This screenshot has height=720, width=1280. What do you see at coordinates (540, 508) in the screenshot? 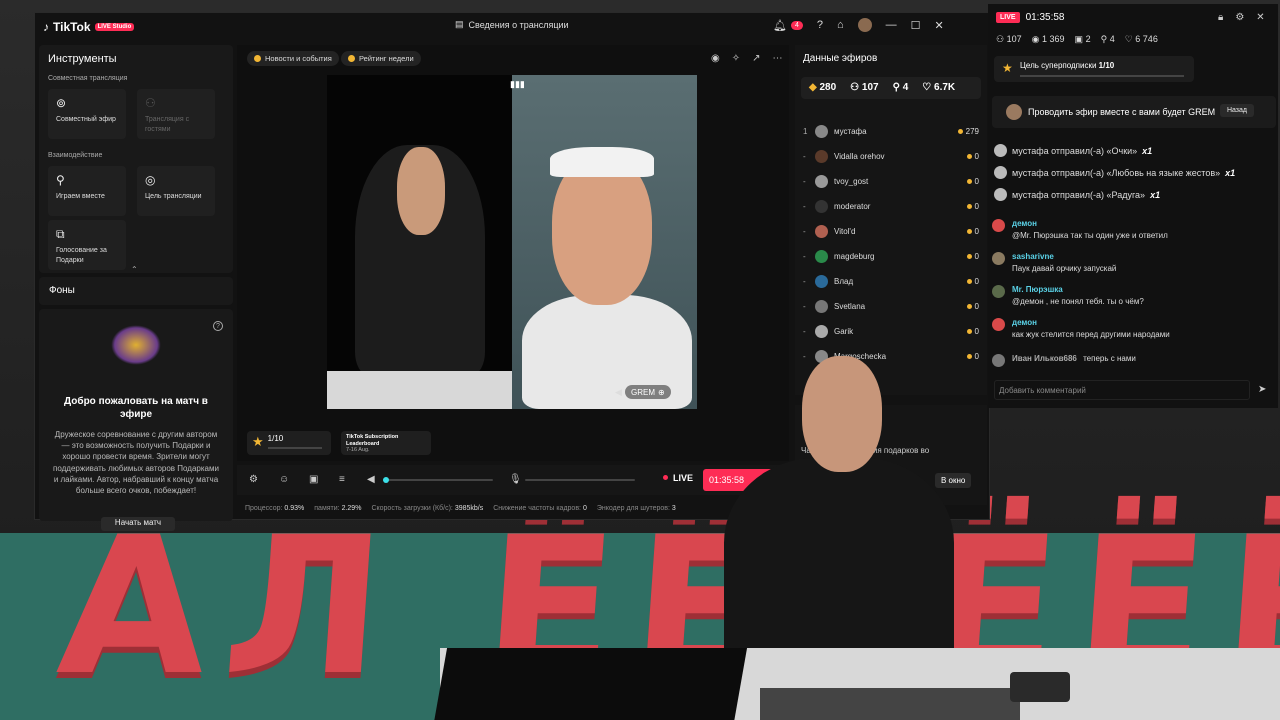
I see `fps-drop-stat: Снижение частоты кадров: 0` at bounding box center [540, 508].